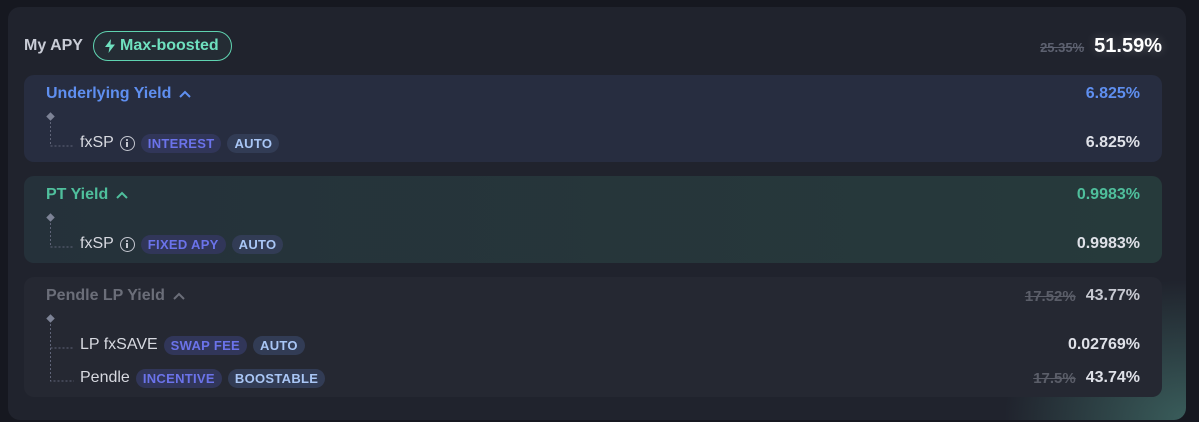 This screenshot has height=422, width=1199. I want to click on tag-incentive: INCENTIVE, so click(178, 378).